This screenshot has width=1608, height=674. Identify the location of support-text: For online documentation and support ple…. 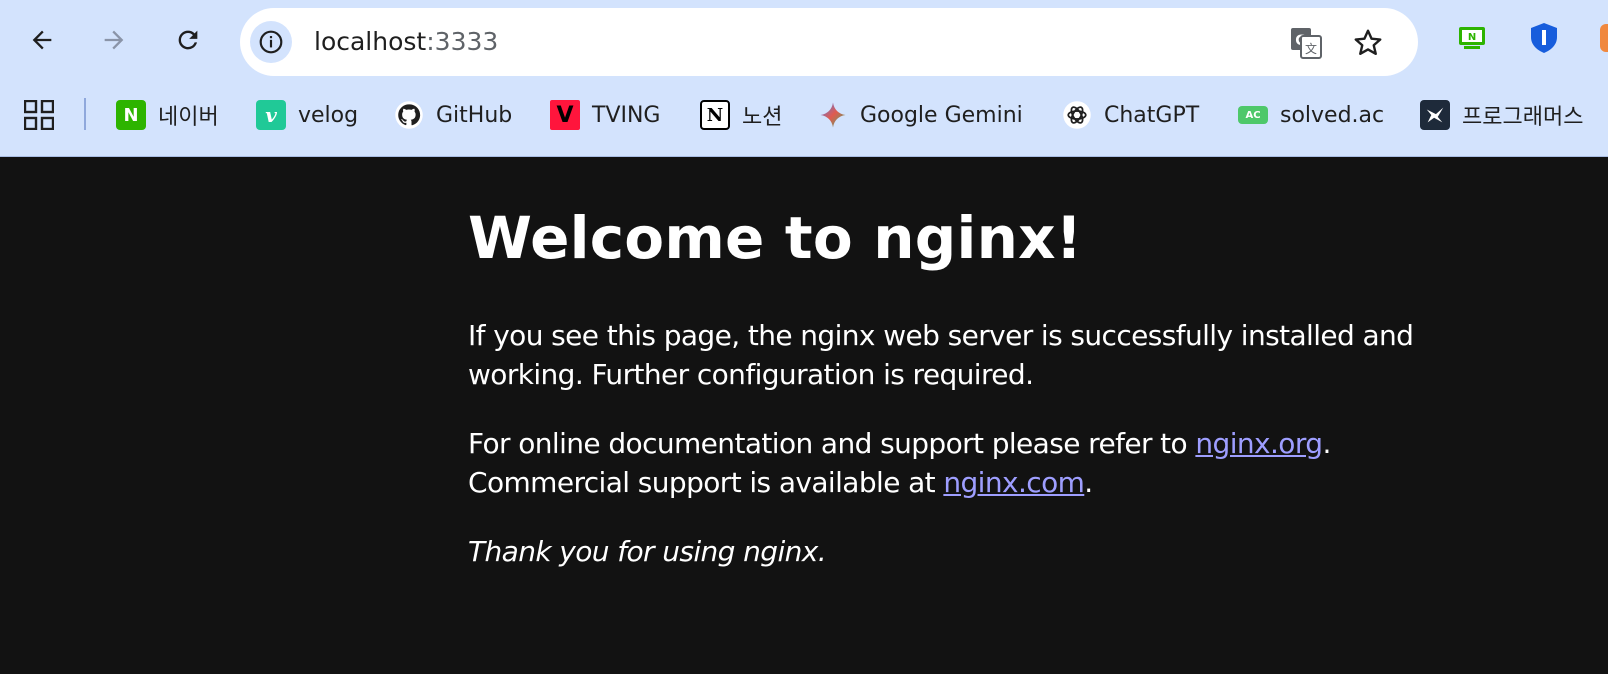
(832, 443).